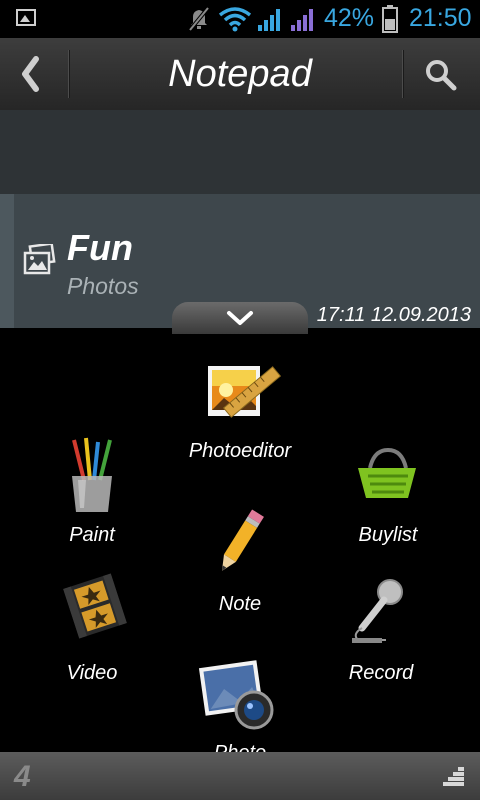 The height and width of the screenshot is (800, 480). Describe the element at coordinates (390, 19) in the screenshot. I see `battery-icon` at that location.